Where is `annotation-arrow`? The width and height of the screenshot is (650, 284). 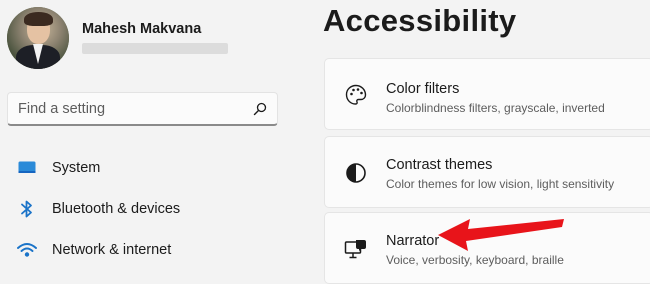 annotation-arrow is located at coordinates (501, 235).